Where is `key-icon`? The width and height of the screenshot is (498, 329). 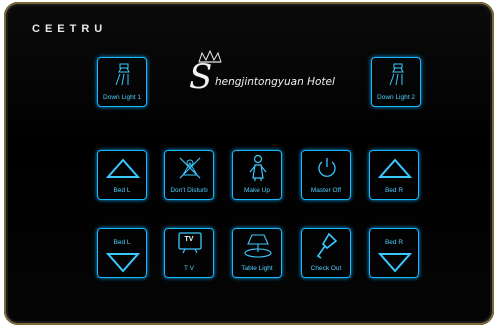
key-icon is located at coordinates (327, 245).